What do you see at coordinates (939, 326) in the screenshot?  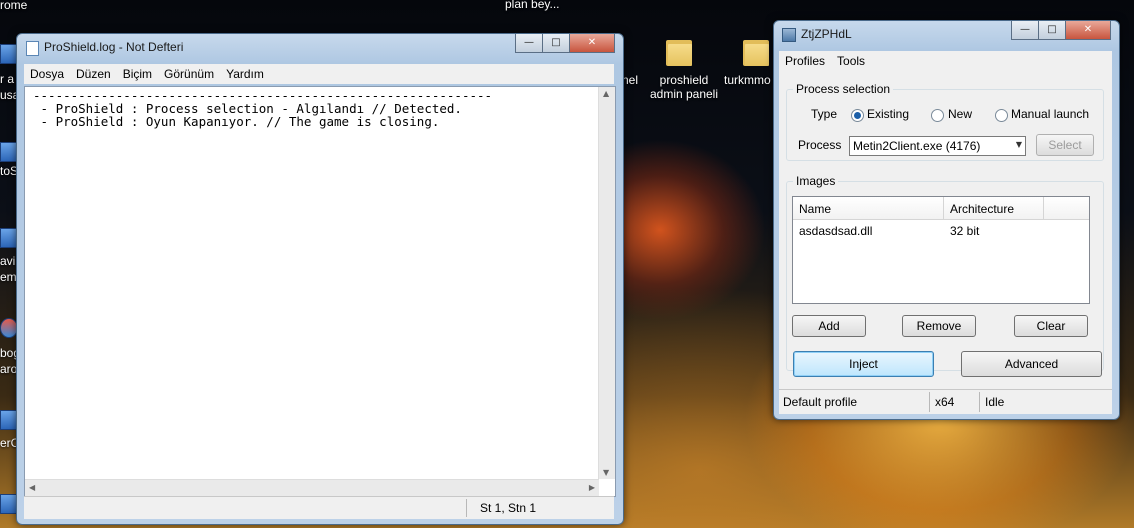 I see `remove-button: Remove` at bounding box center [939, 326].